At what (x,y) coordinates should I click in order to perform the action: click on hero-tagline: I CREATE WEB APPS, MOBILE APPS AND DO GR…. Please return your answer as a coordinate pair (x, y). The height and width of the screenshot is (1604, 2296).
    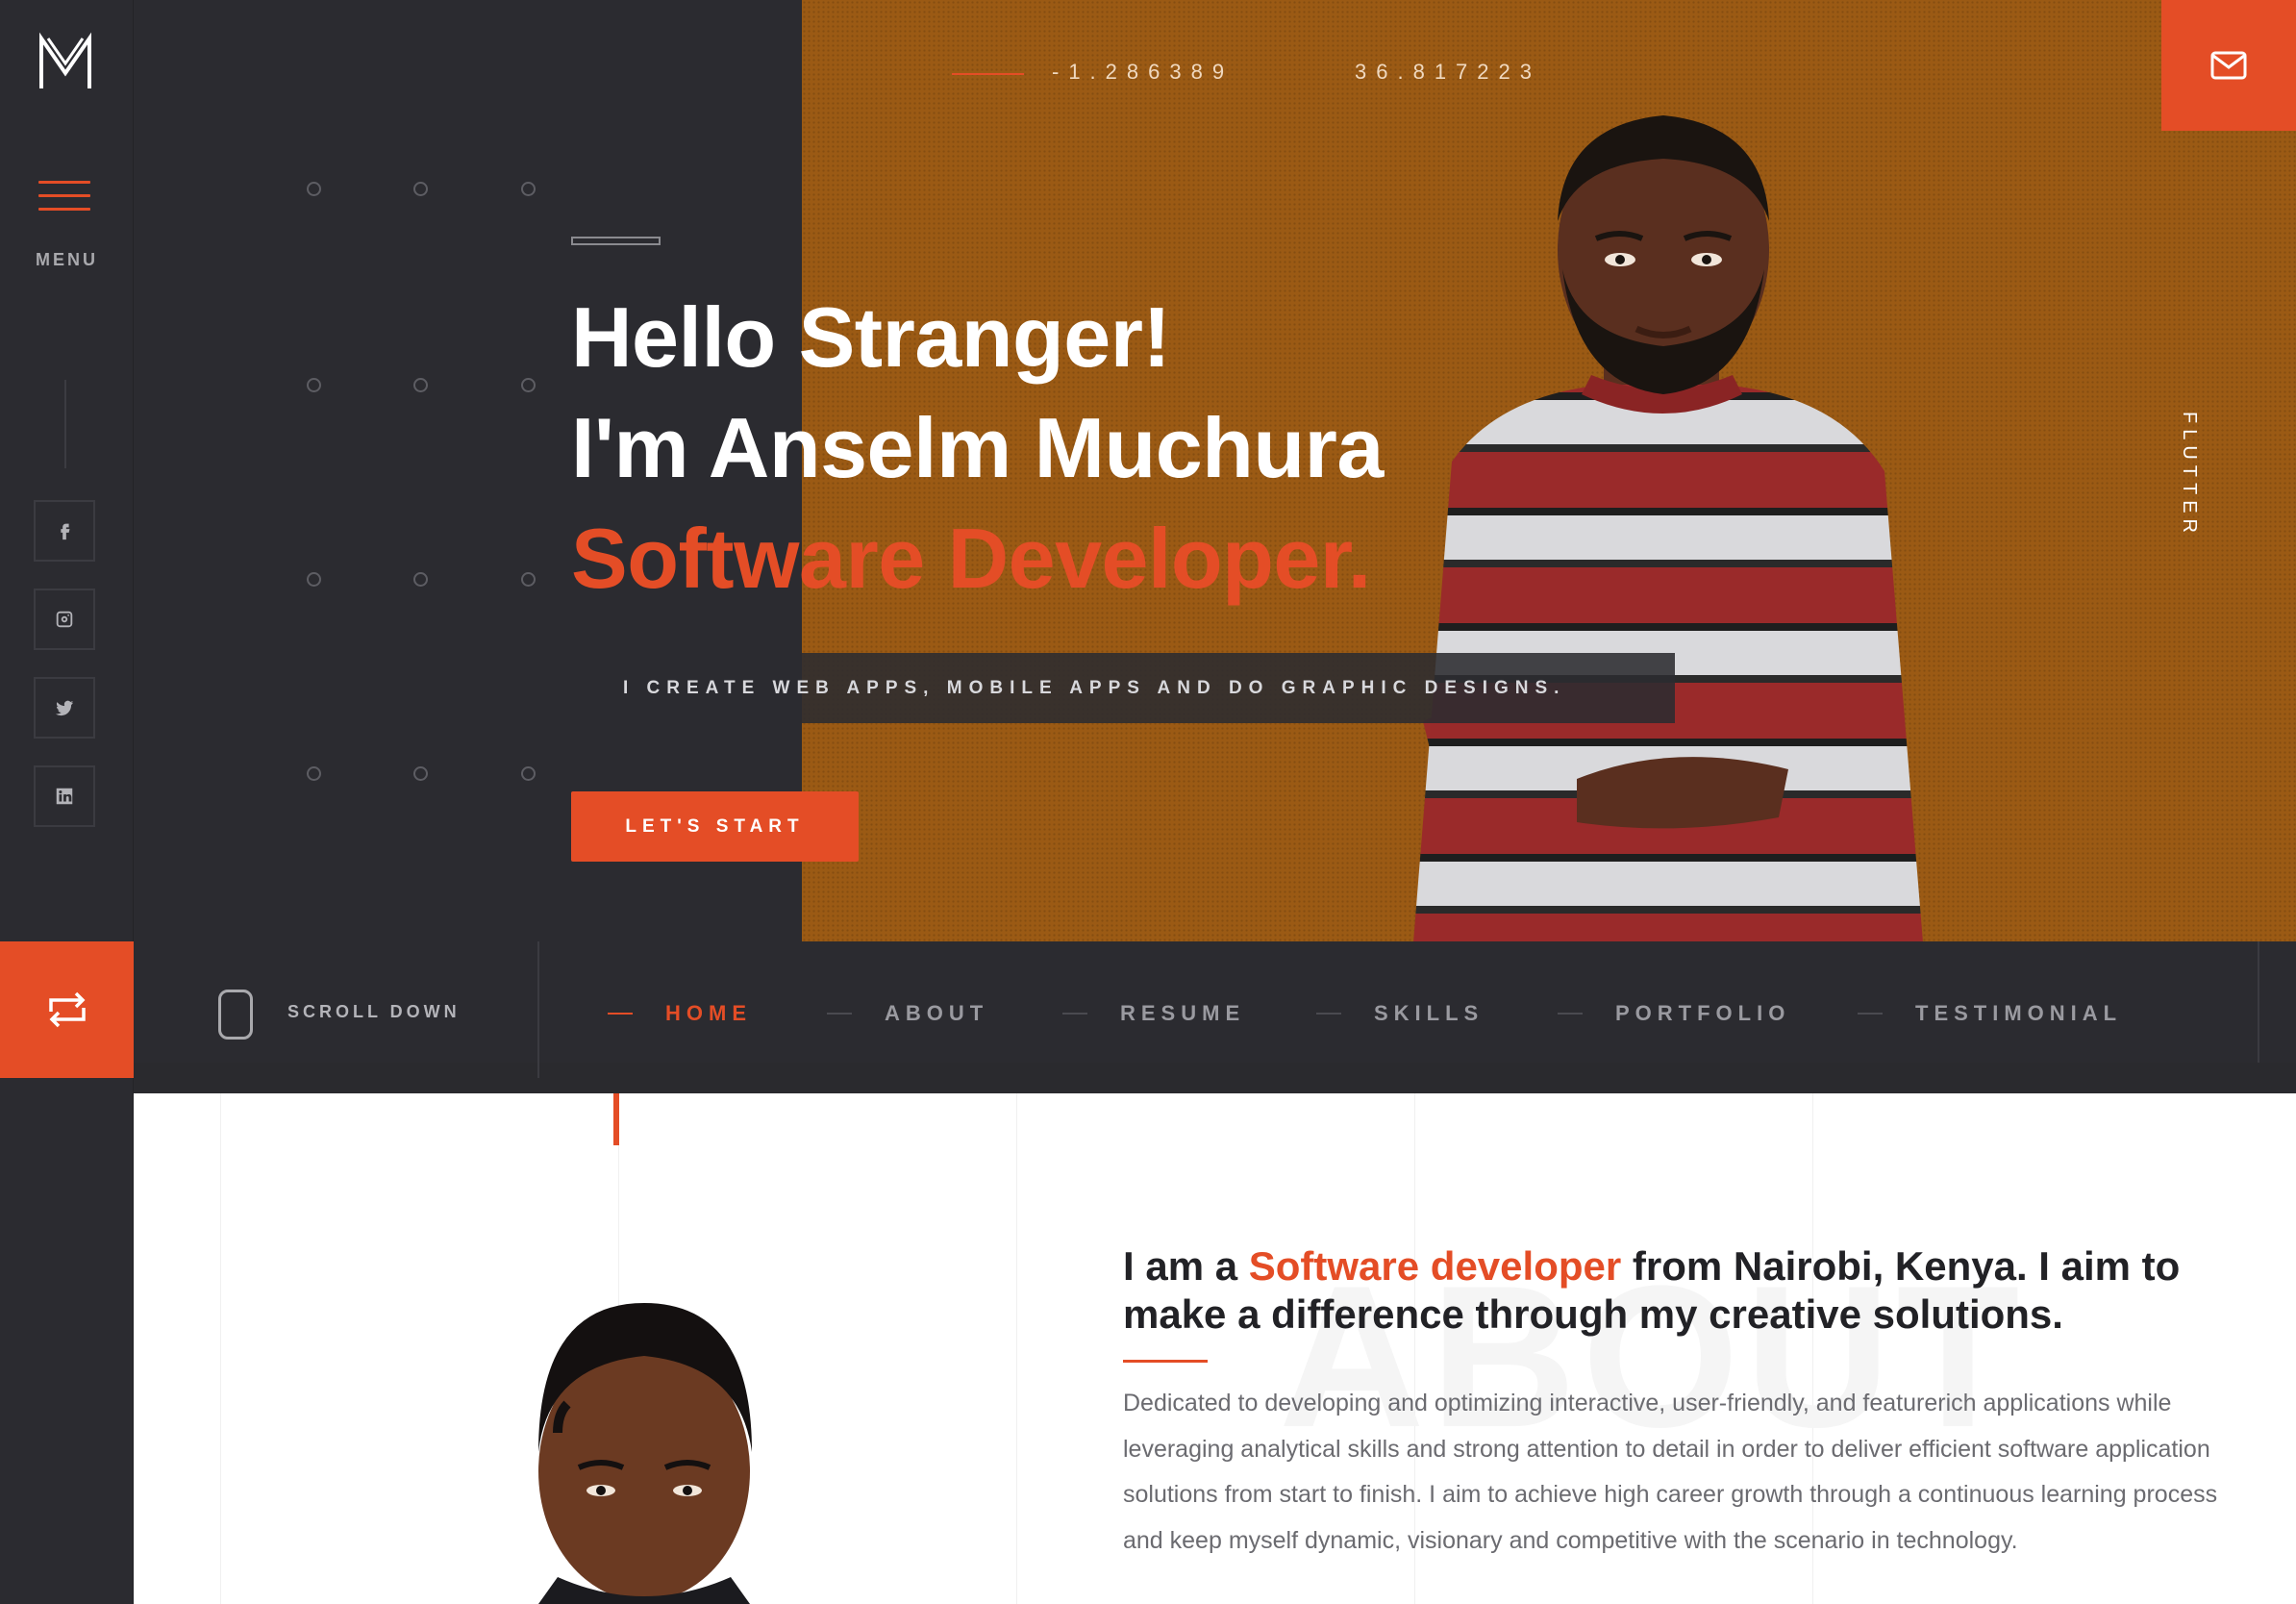
    Looking at the image, I should click on (1094, 687).